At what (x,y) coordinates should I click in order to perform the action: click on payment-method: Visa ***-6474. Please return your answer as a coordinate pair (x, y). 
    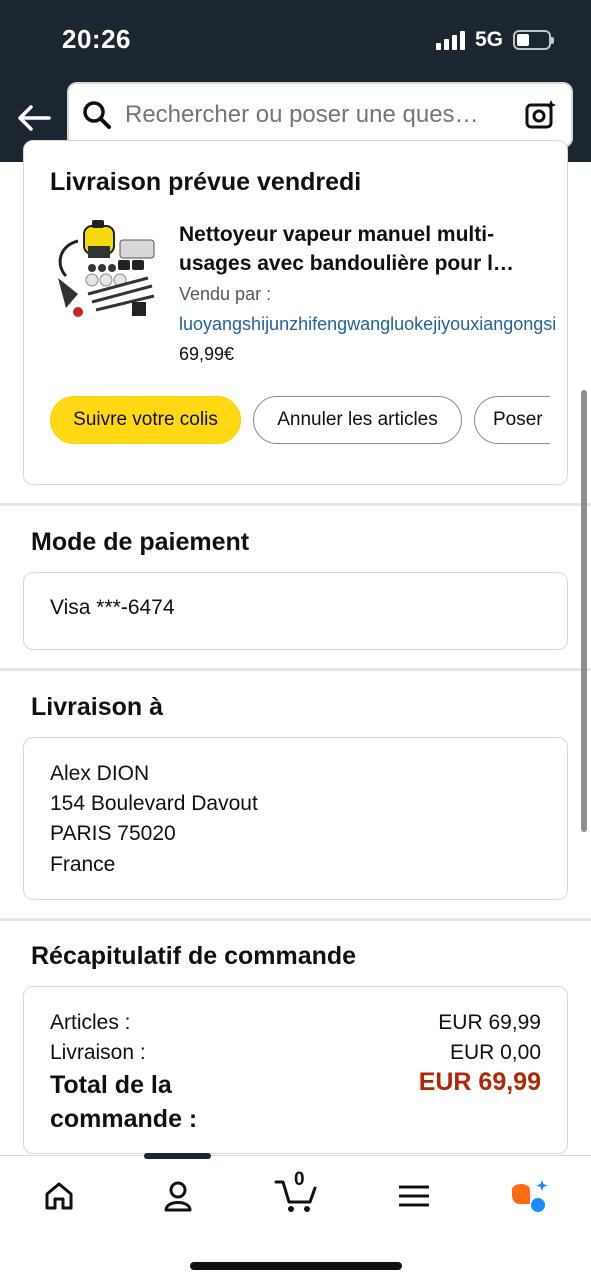
    Looking at the image, I should click on (112, 607).